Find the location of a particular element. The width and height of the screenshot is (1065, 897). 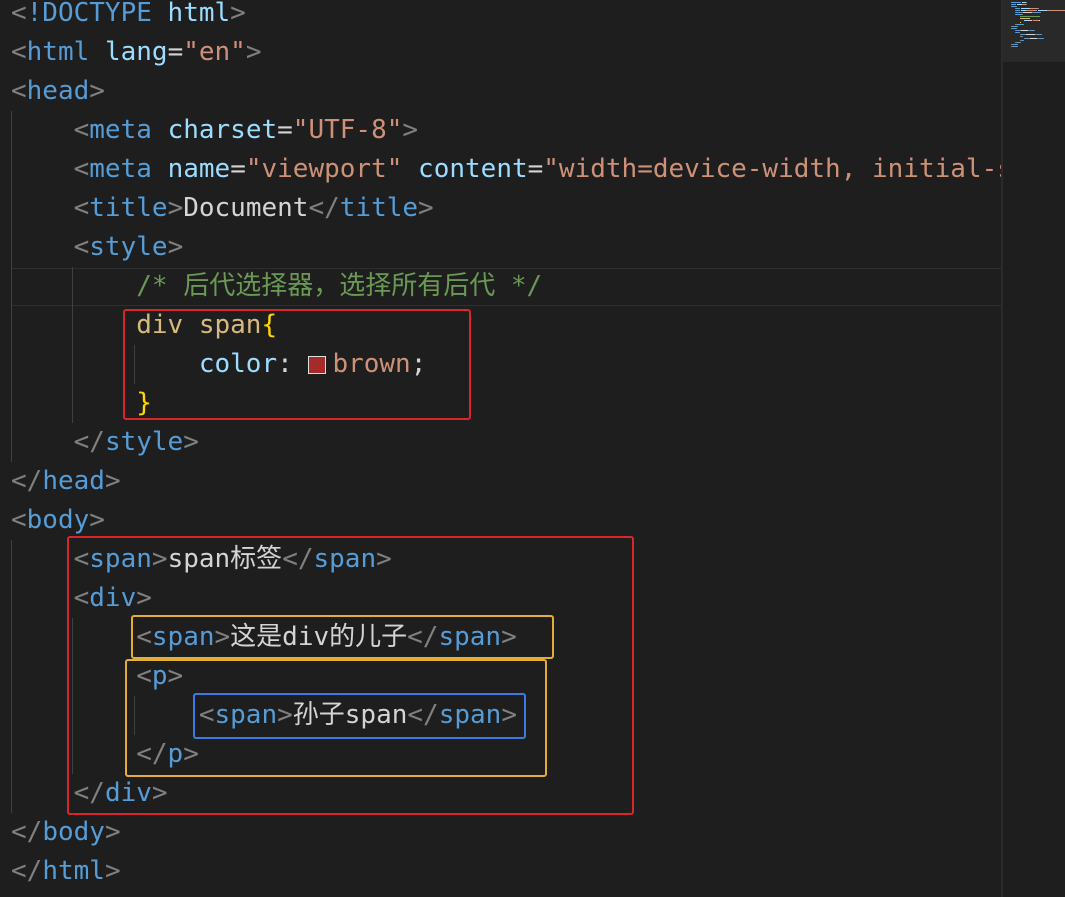

code-line: <body> is located at coordinates (58, 520).